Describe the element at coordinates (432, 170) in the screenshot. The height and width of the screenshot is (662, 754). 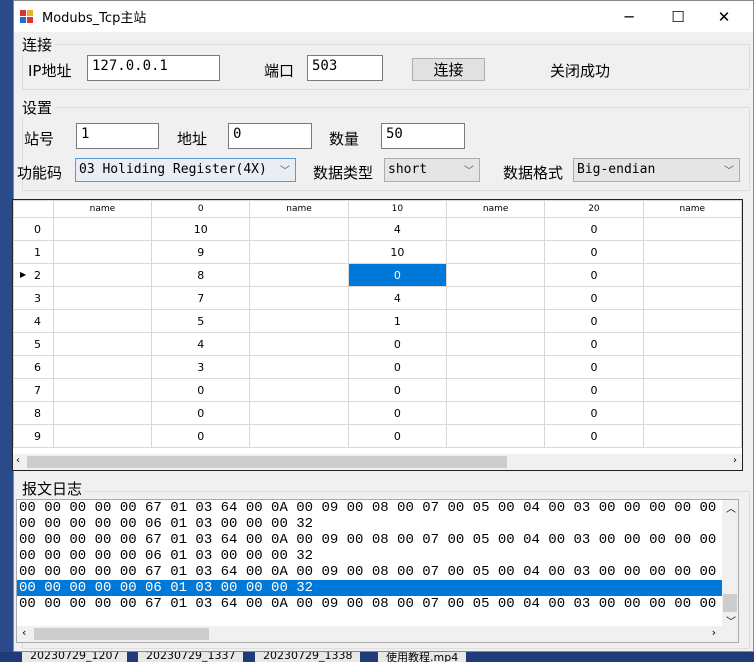
I see `datatype-select: short ﹀` at that location.